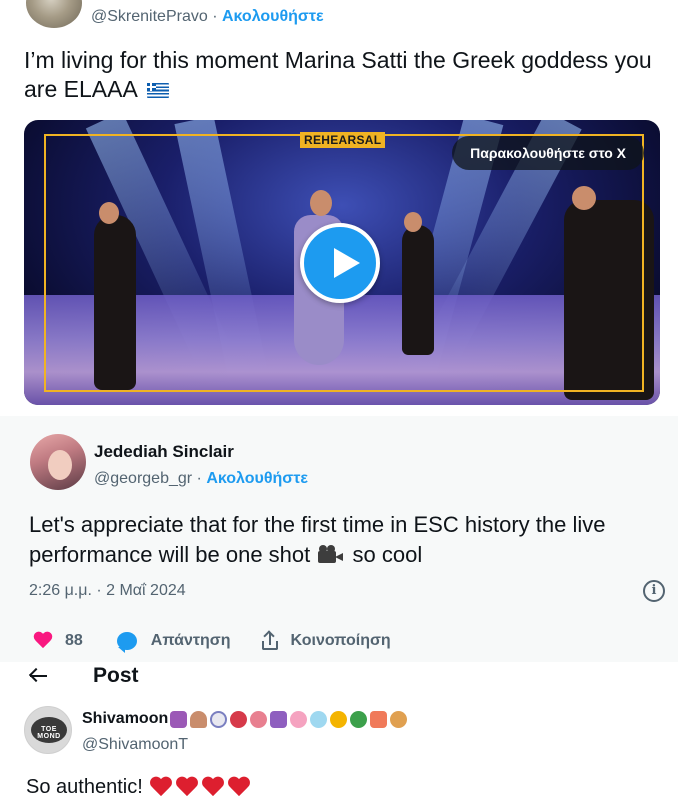 The height and width of the screenshot is (812, 688). I want to click on bubbles-icon, so click(319, 719).